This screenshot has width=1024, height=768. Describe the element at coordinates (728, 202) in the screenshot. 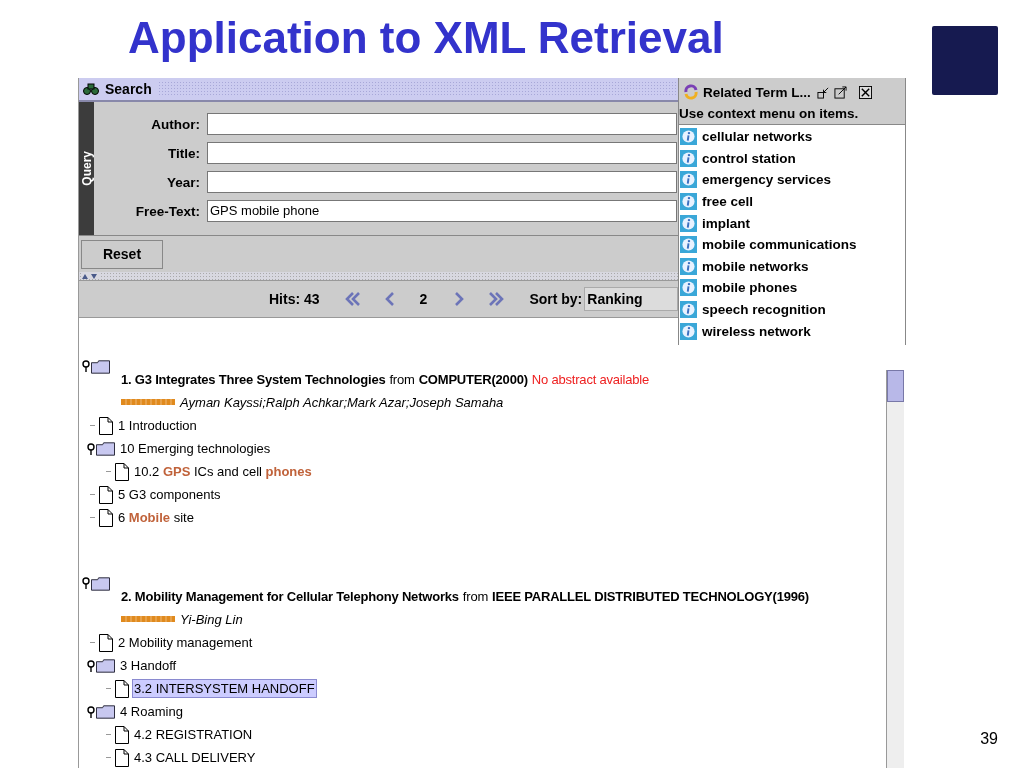

I see `related-term: free cell` at that location.